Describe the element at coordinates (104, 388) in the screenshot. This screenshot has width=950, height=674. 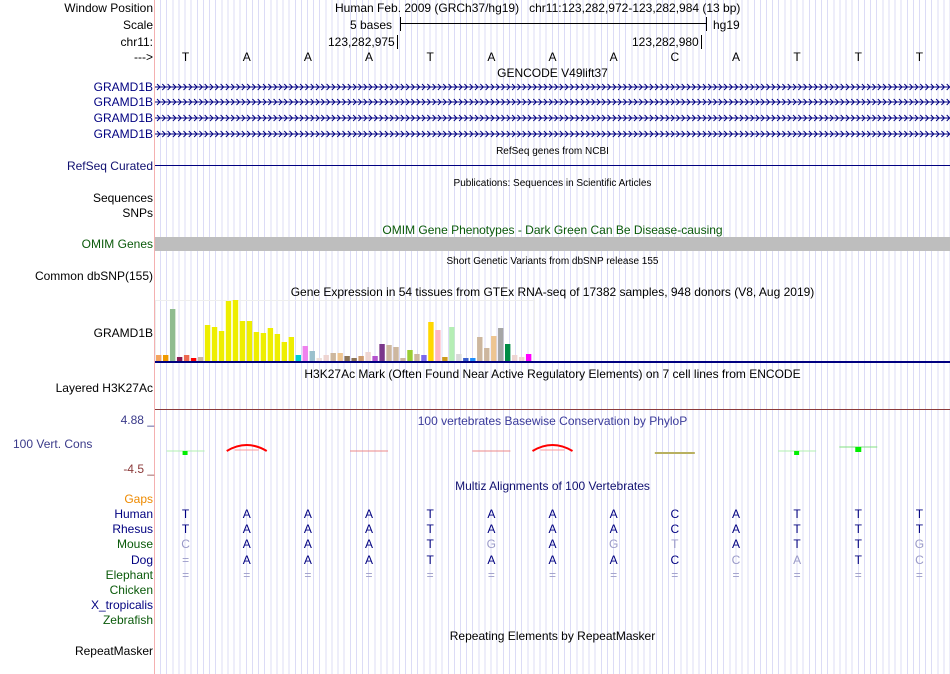
I see `h3k27ac-label: Layered H3K27Ac` at that location.